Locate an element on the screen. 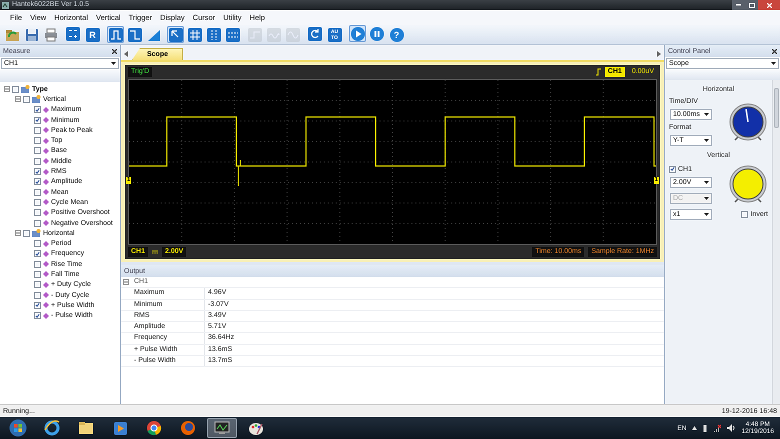 The height and width of the screenshot is (439, 780). play-icon is located at coordinates (357, 33).